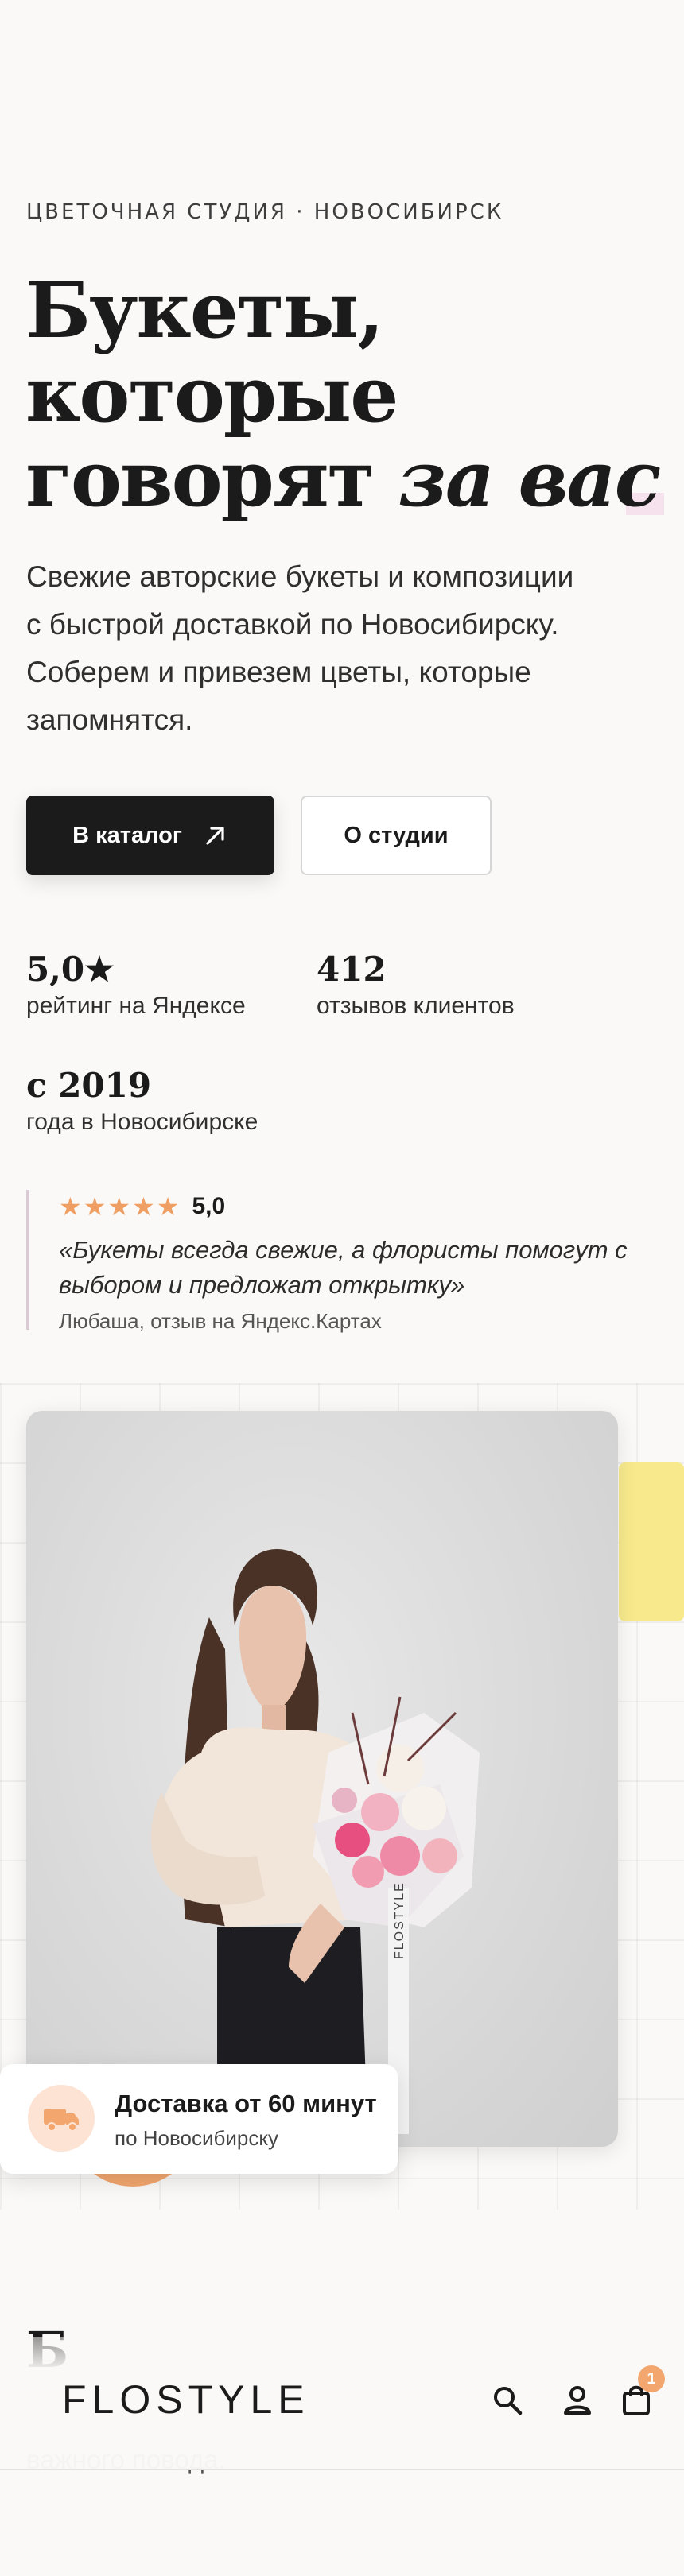 This screenshot has height=2576, width=684. I want to click on logo: FLOSTYLE, so click(186, 2400).